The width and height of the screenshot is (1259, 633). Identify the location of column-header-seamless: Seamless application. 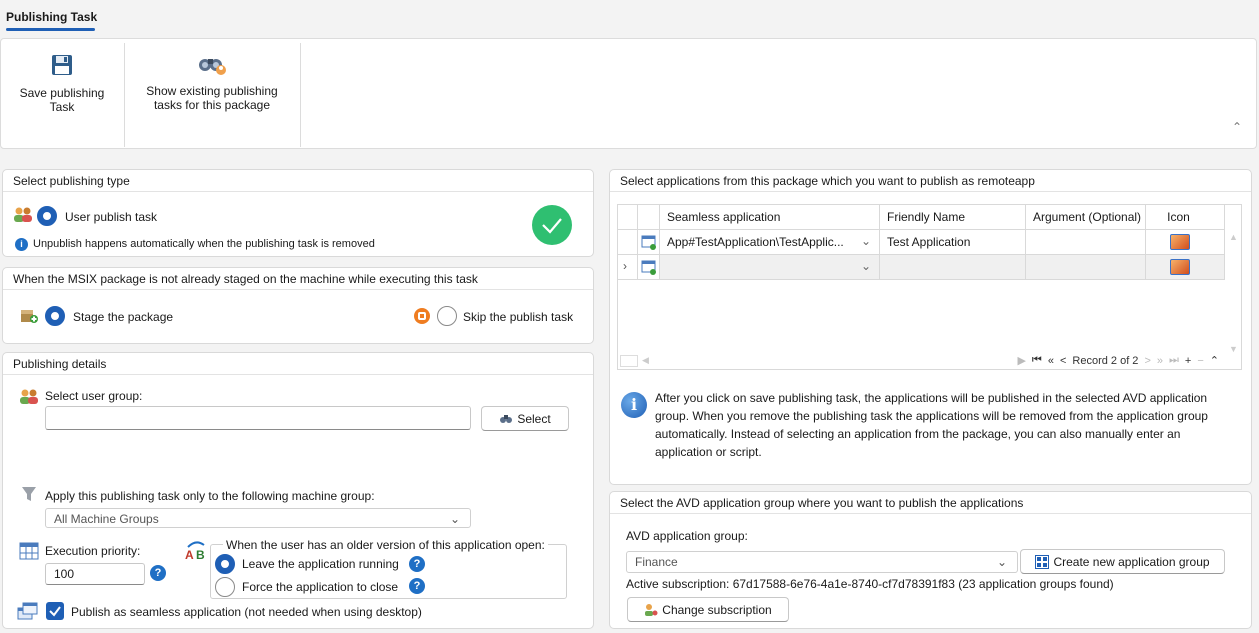
(770, 217).